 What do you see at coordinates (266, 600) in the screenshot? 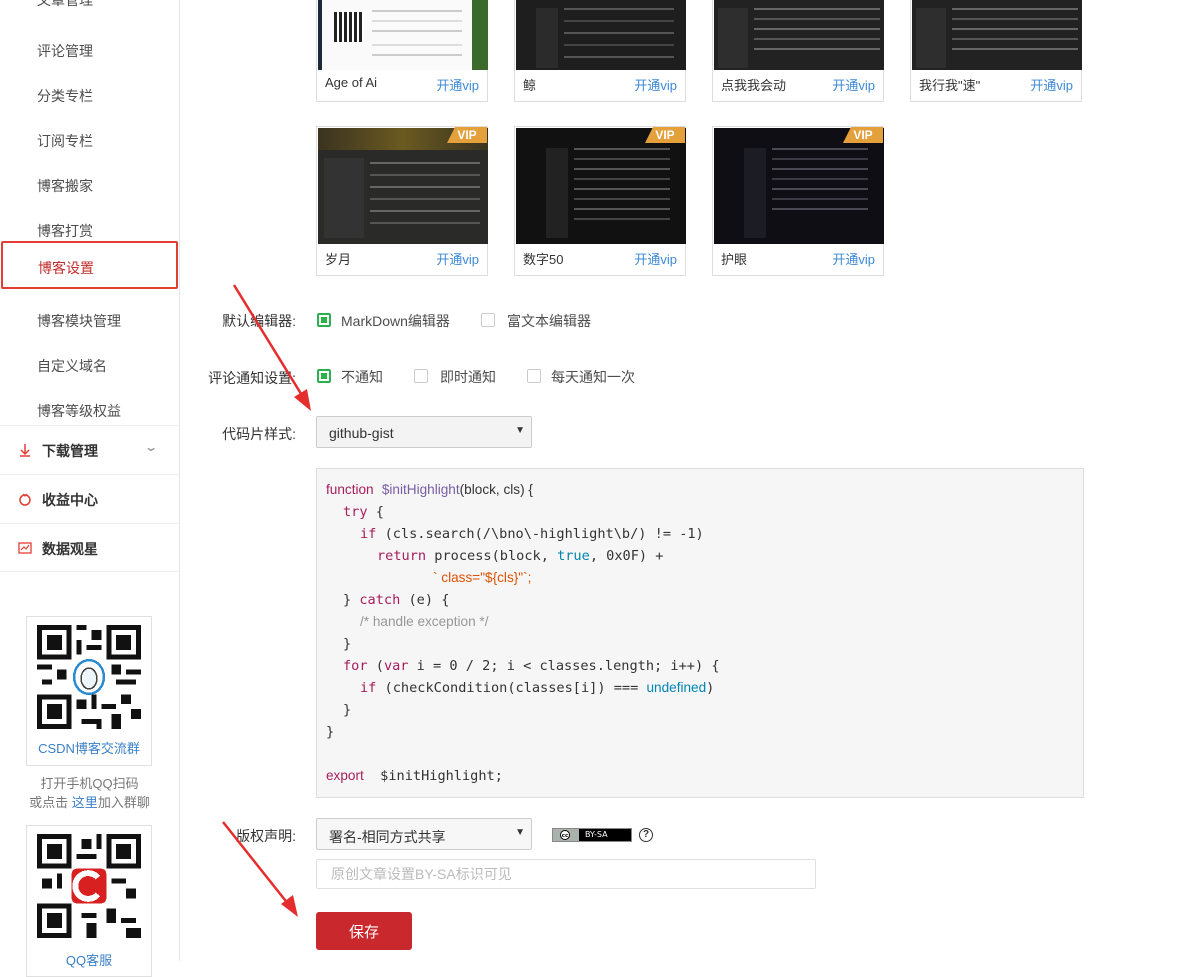
I see `annotation-arrows` at bounding box center [266, 600].